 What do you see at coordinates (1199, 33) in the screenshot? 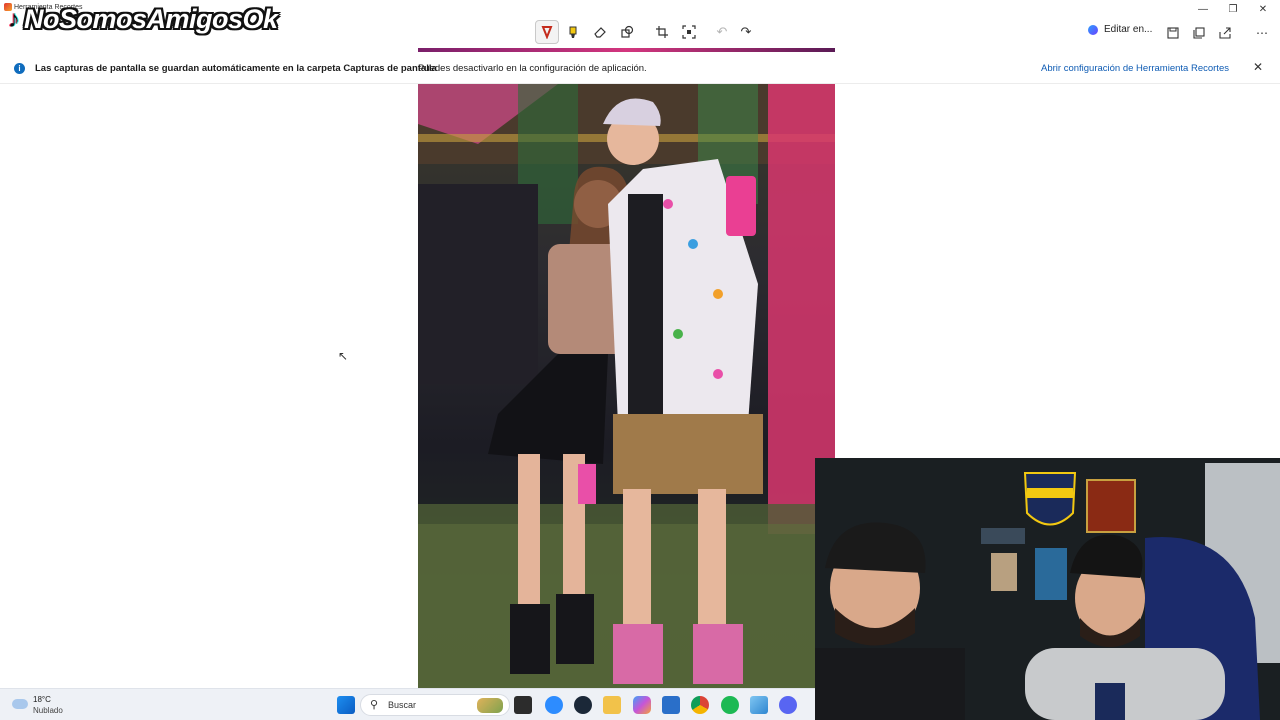
I see `copy-icon` at bounding box center [1199, 33].